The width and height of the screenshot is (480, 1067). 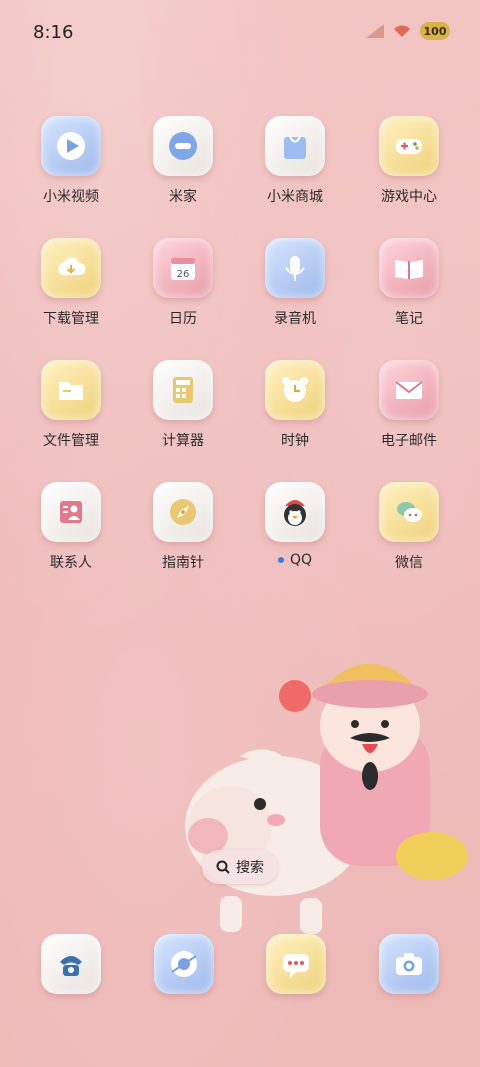 What do you see at coordinates (71, 441) in the screenshot?
I see `app-label: 文件管理` at bounding box center [71, 441].